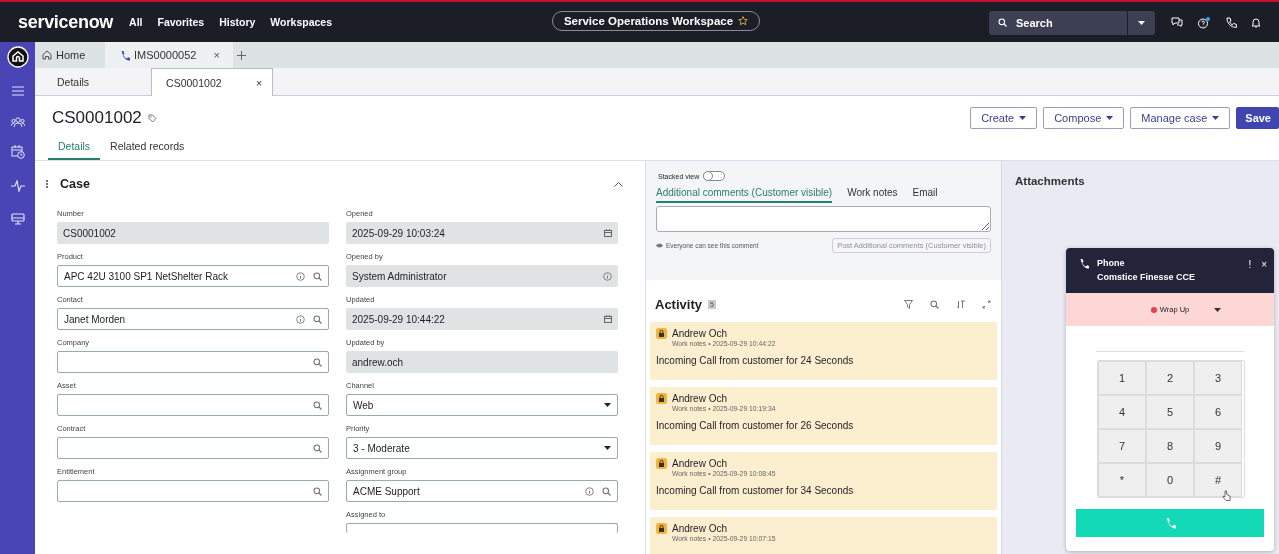 The height and width of the screenshot is (554, 1279). I want to click on filter-icon, so click(908, 304).